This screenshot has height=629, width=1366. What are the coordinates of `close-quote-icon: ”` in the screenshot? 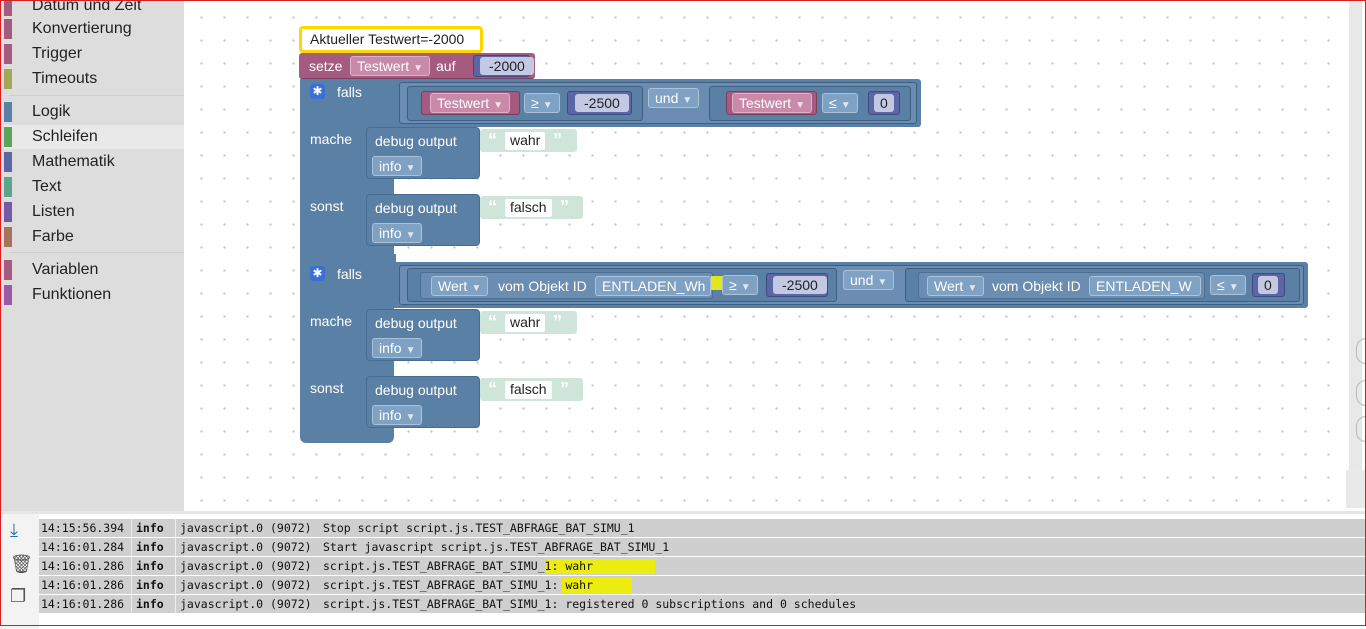 It's located at (557, 322).